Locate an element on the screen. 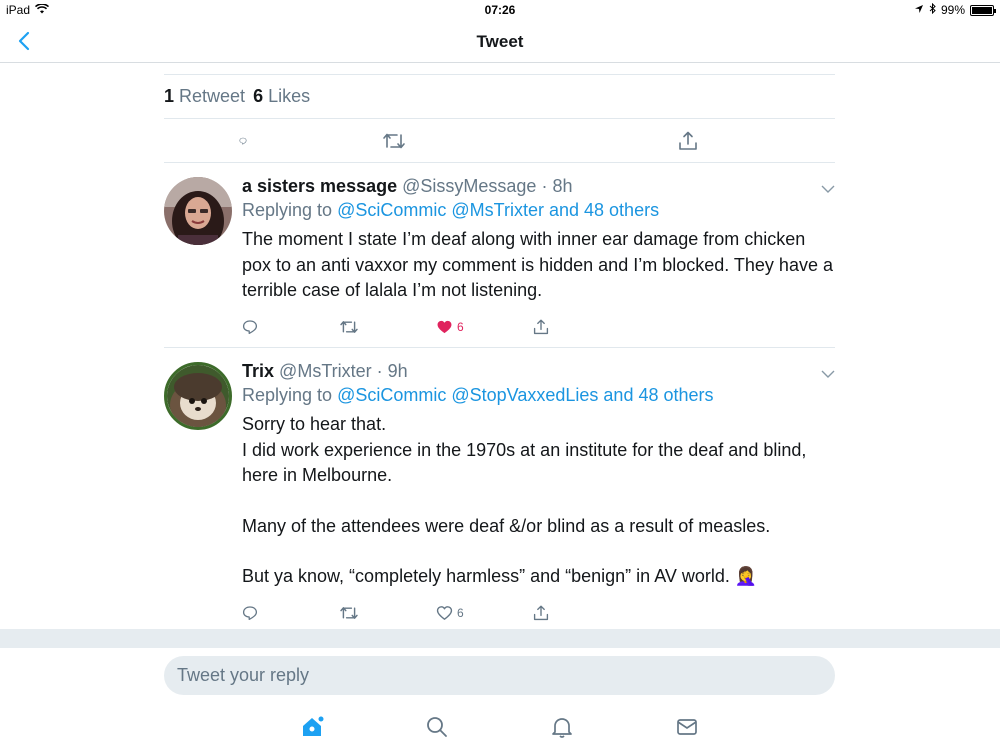 Image resolution: width=1000 pixels, height=750 pixels. like-count: 6 Likes is located at coordinates (281, 96).